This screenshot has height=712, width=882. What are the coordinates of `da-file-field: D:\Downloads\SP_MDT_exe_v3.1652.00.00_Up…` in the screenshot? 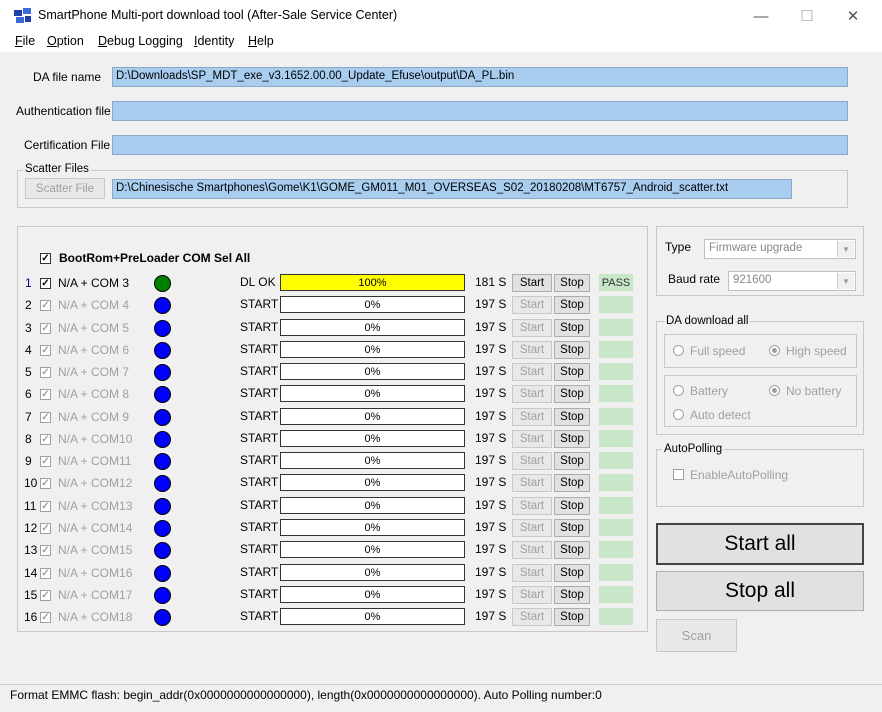 It's located at (480, 77).